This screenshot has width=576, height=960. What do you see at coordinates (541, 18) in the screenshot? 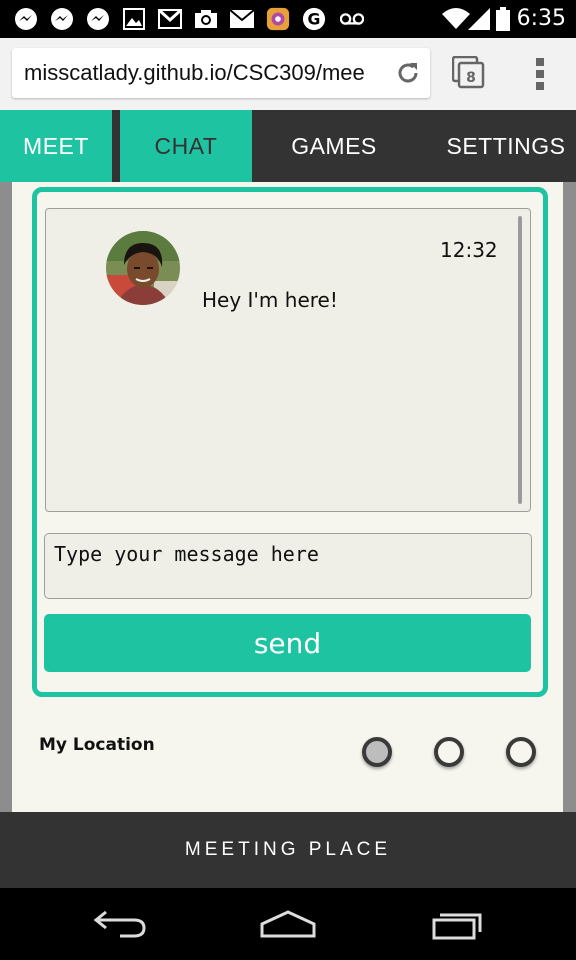
I see `status-time: 6:35` at bounding box center [541, 18].